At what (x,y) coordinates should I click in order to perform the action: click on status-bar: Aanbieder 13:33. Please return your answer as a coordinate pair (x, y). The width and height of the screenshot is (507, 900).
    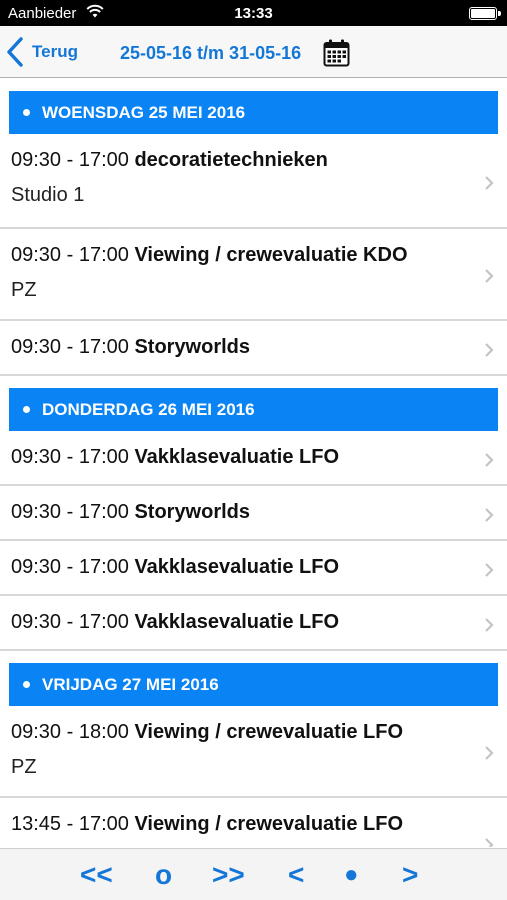
    Looking at the image, I should click on (253, 13).